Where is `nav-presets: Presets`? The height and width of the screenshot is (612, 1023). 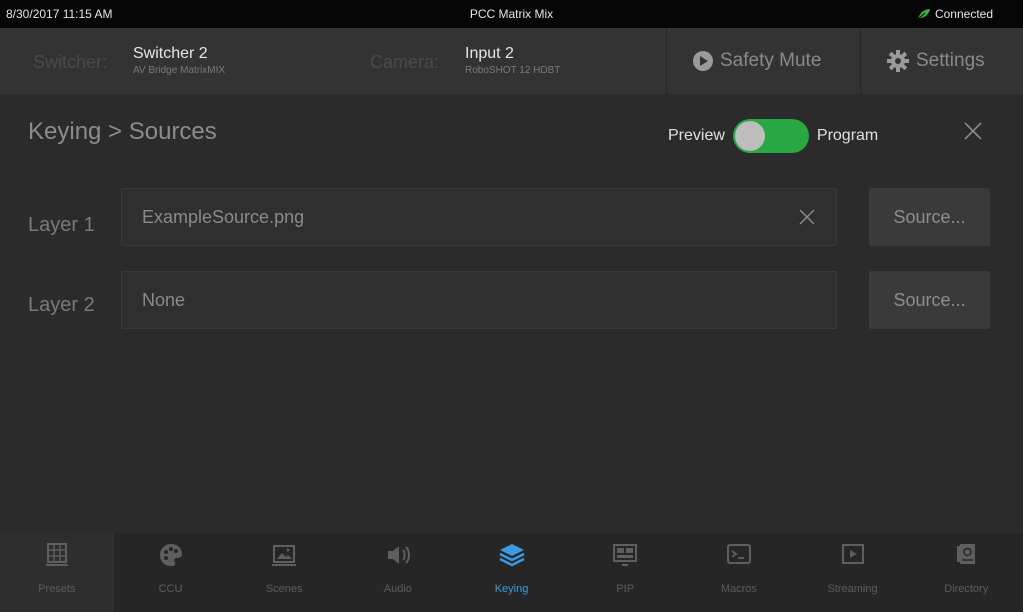
nav-presets: Presets is located at coordinates (57, 572).